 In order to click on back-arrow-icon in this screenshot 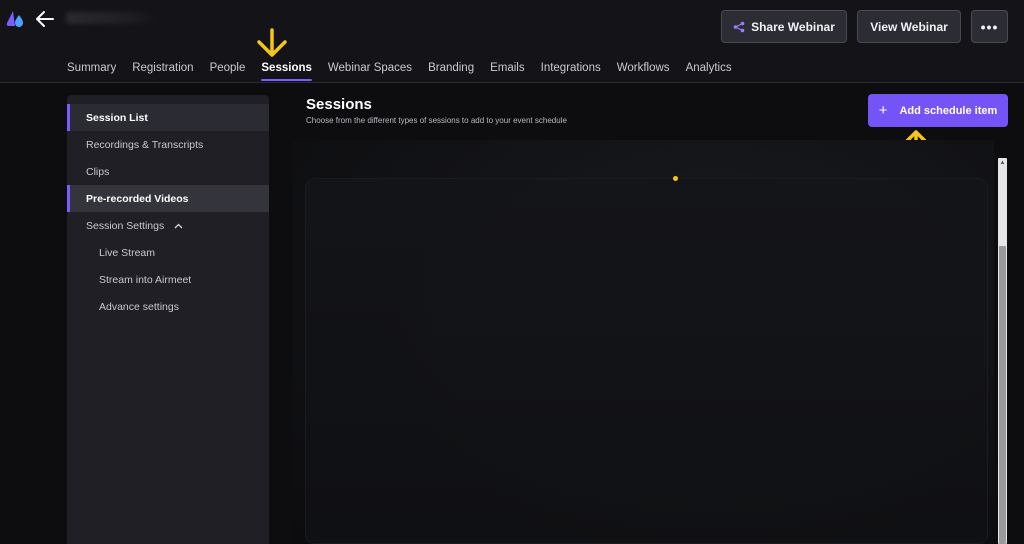, I will do `click(45, 19)`.